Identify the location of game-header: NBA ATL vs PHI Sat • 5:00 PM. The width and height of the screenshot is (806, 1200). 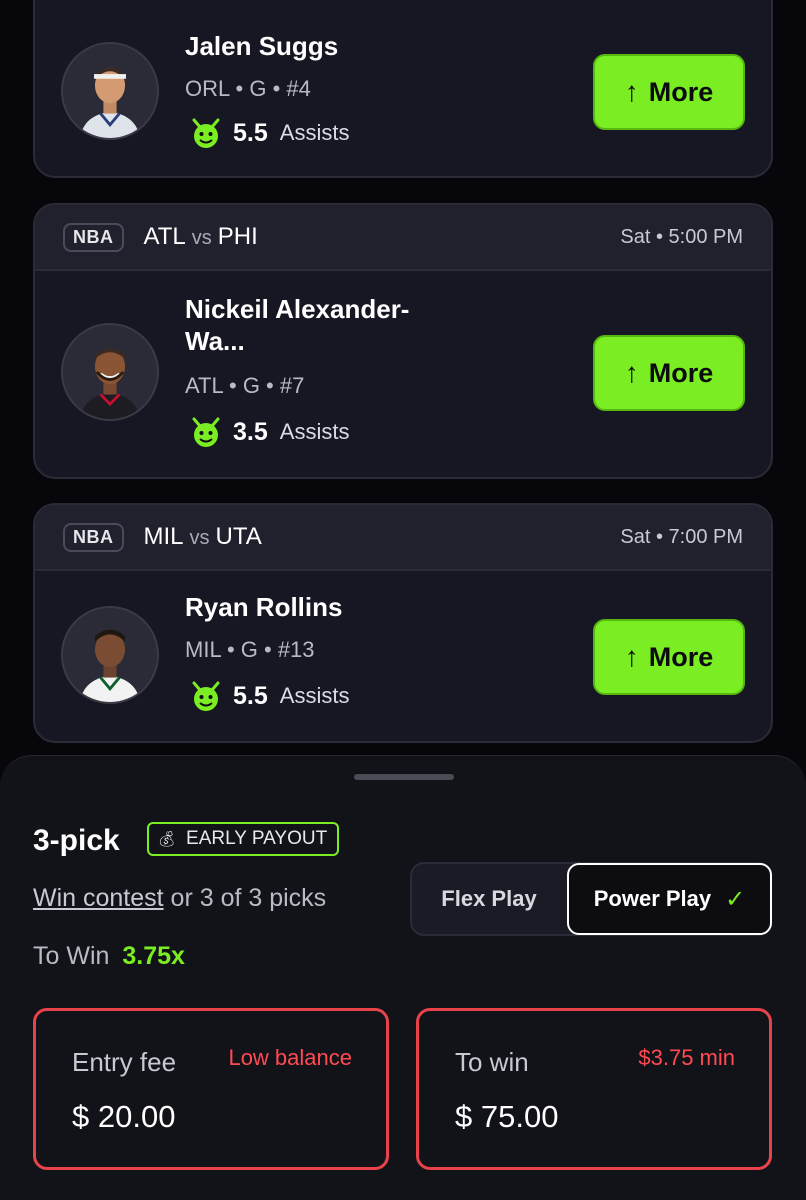
(403, 238).